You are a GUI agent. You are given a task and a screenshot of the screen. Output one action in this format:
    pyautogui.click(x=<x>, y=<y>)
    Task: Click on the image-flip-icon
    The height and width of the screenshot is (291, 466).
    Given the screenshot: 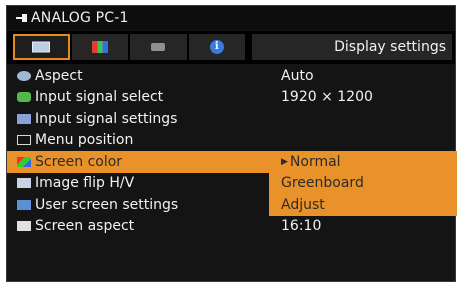 What is the action you would take?
    pyautogui.click(x=24, y=183)
    